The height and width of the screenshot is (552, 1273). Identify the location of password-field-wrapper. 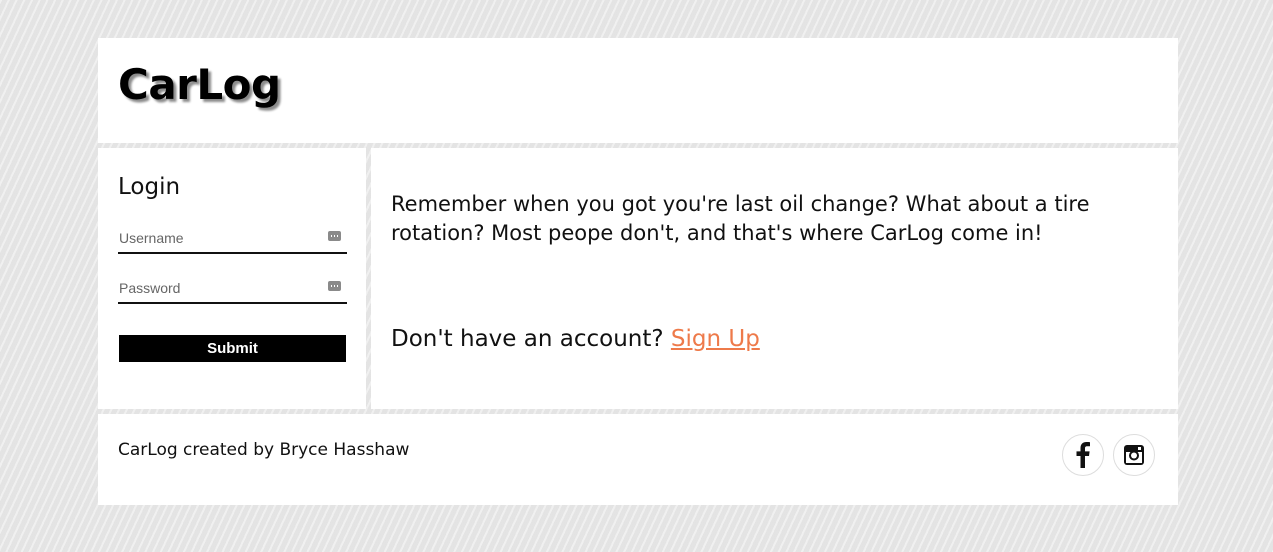
(232, 290).